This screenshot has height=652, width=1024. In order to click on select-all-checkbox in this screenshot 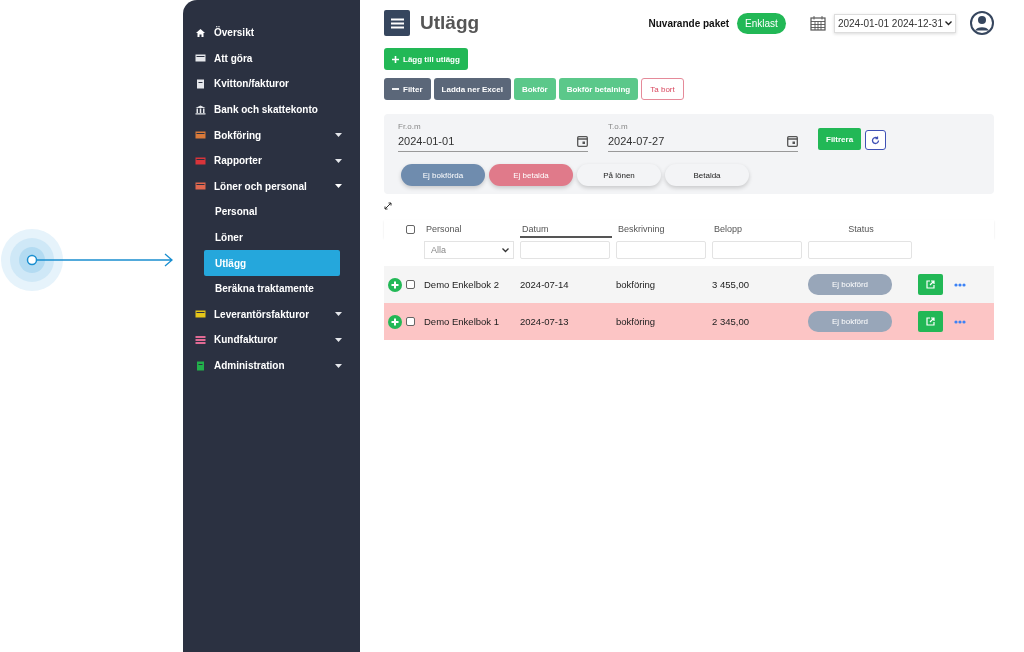, I will do `click(410, 229)`.